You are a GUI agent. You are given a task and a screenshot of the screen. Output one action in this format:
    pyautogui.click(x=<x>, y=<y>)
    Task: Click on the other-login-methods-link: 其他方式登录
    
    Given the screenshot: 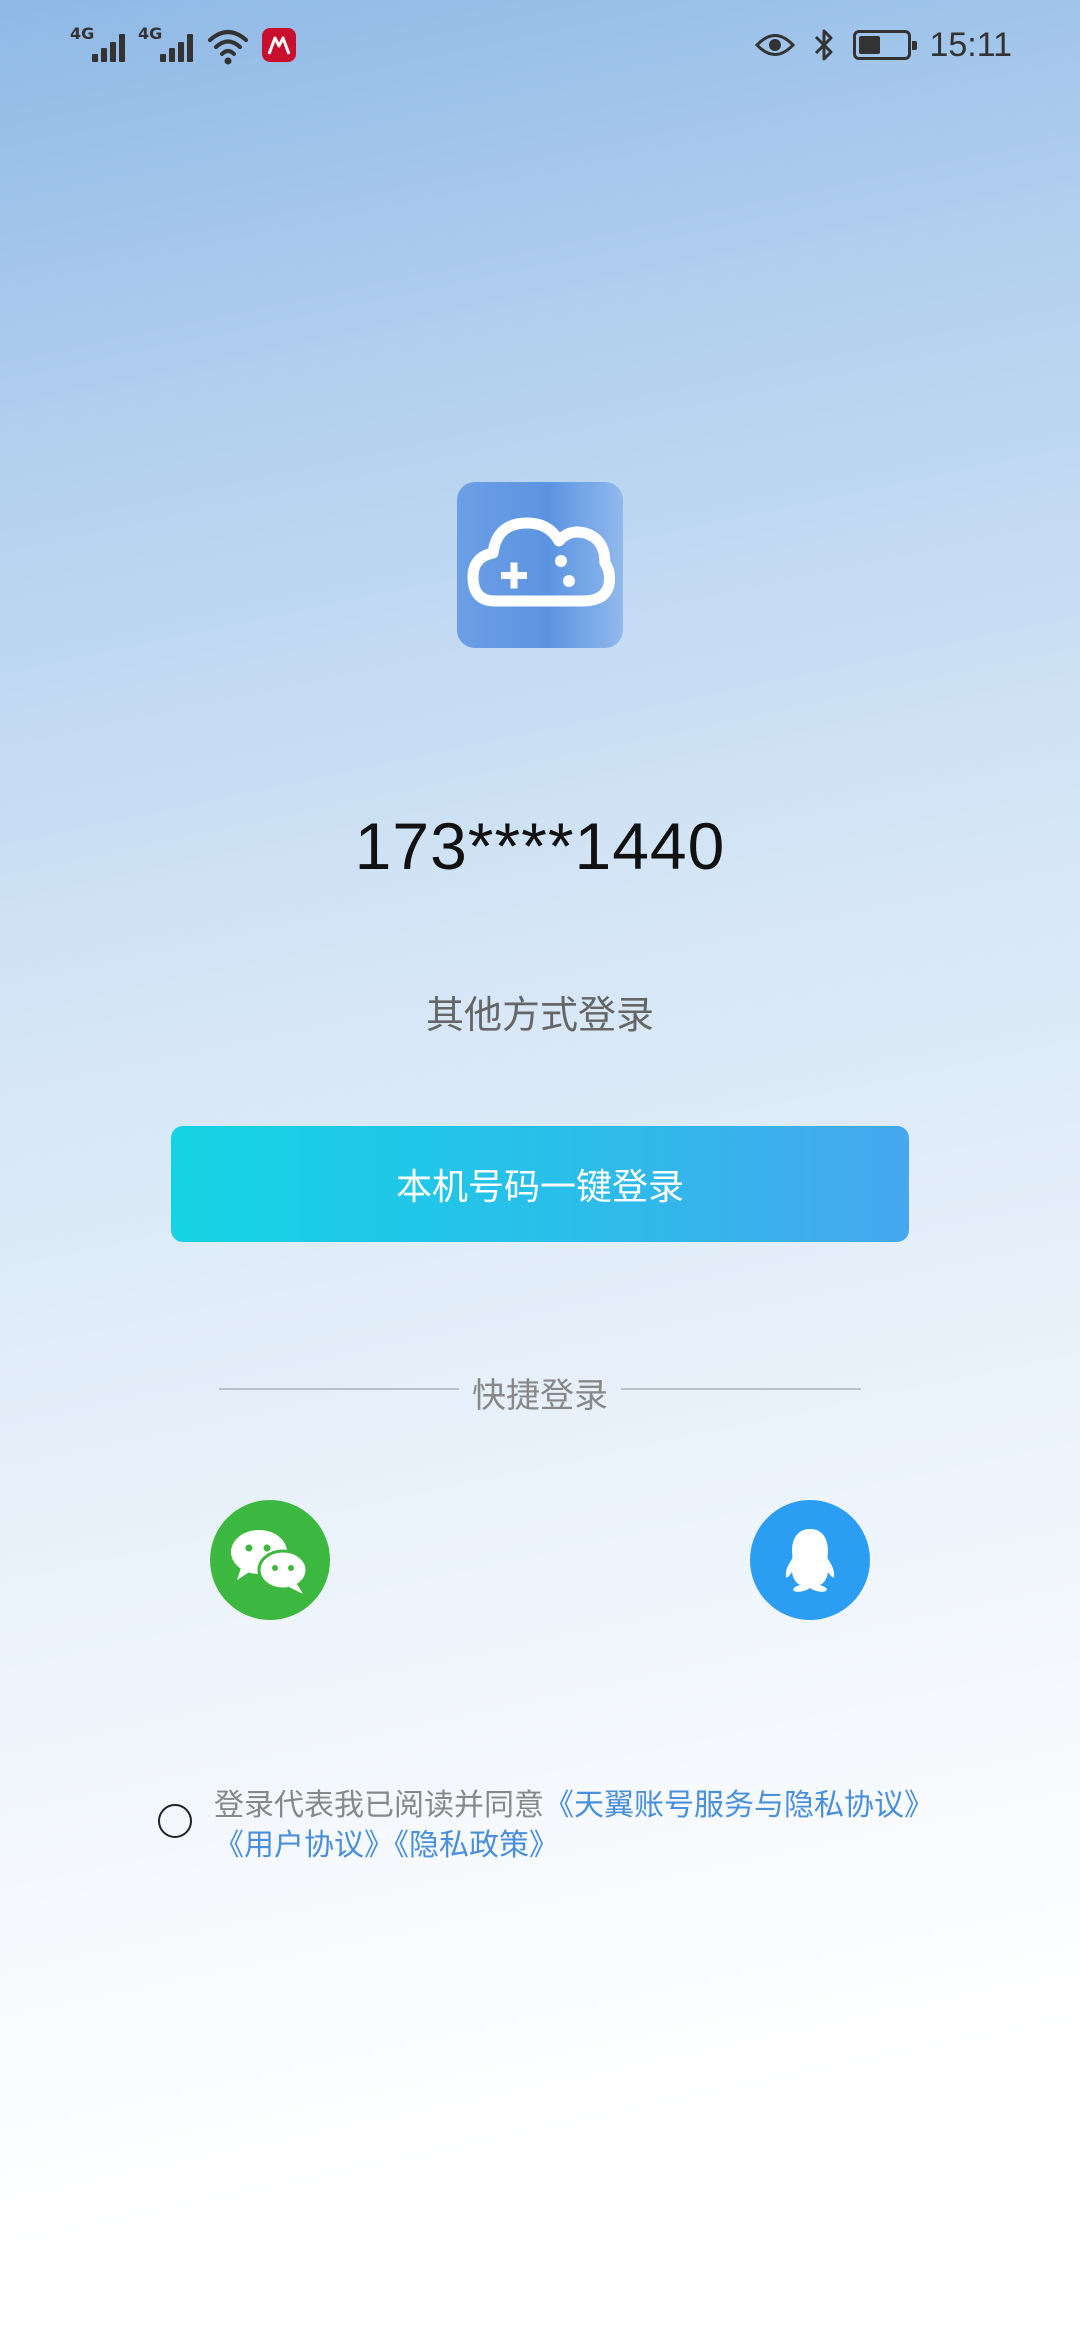 What is the action you would take?
    pyautogui.click(x=540, y=1011)
    